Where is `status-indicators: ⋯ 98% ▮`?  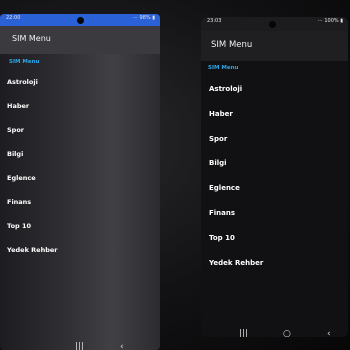
status-indicators: ⋯ 98% ▮ is located at coordinates (143, 18).